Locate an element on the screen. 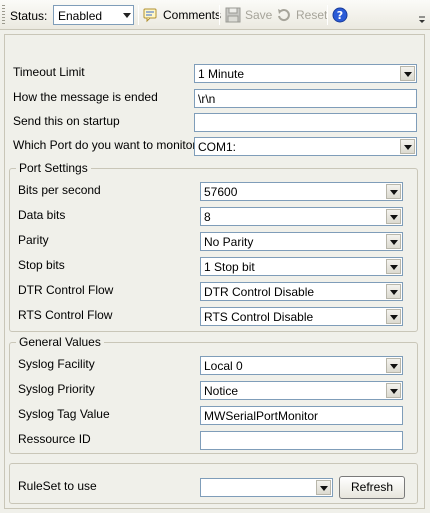  reset-label: Reset is located at coordinates (312, 15).